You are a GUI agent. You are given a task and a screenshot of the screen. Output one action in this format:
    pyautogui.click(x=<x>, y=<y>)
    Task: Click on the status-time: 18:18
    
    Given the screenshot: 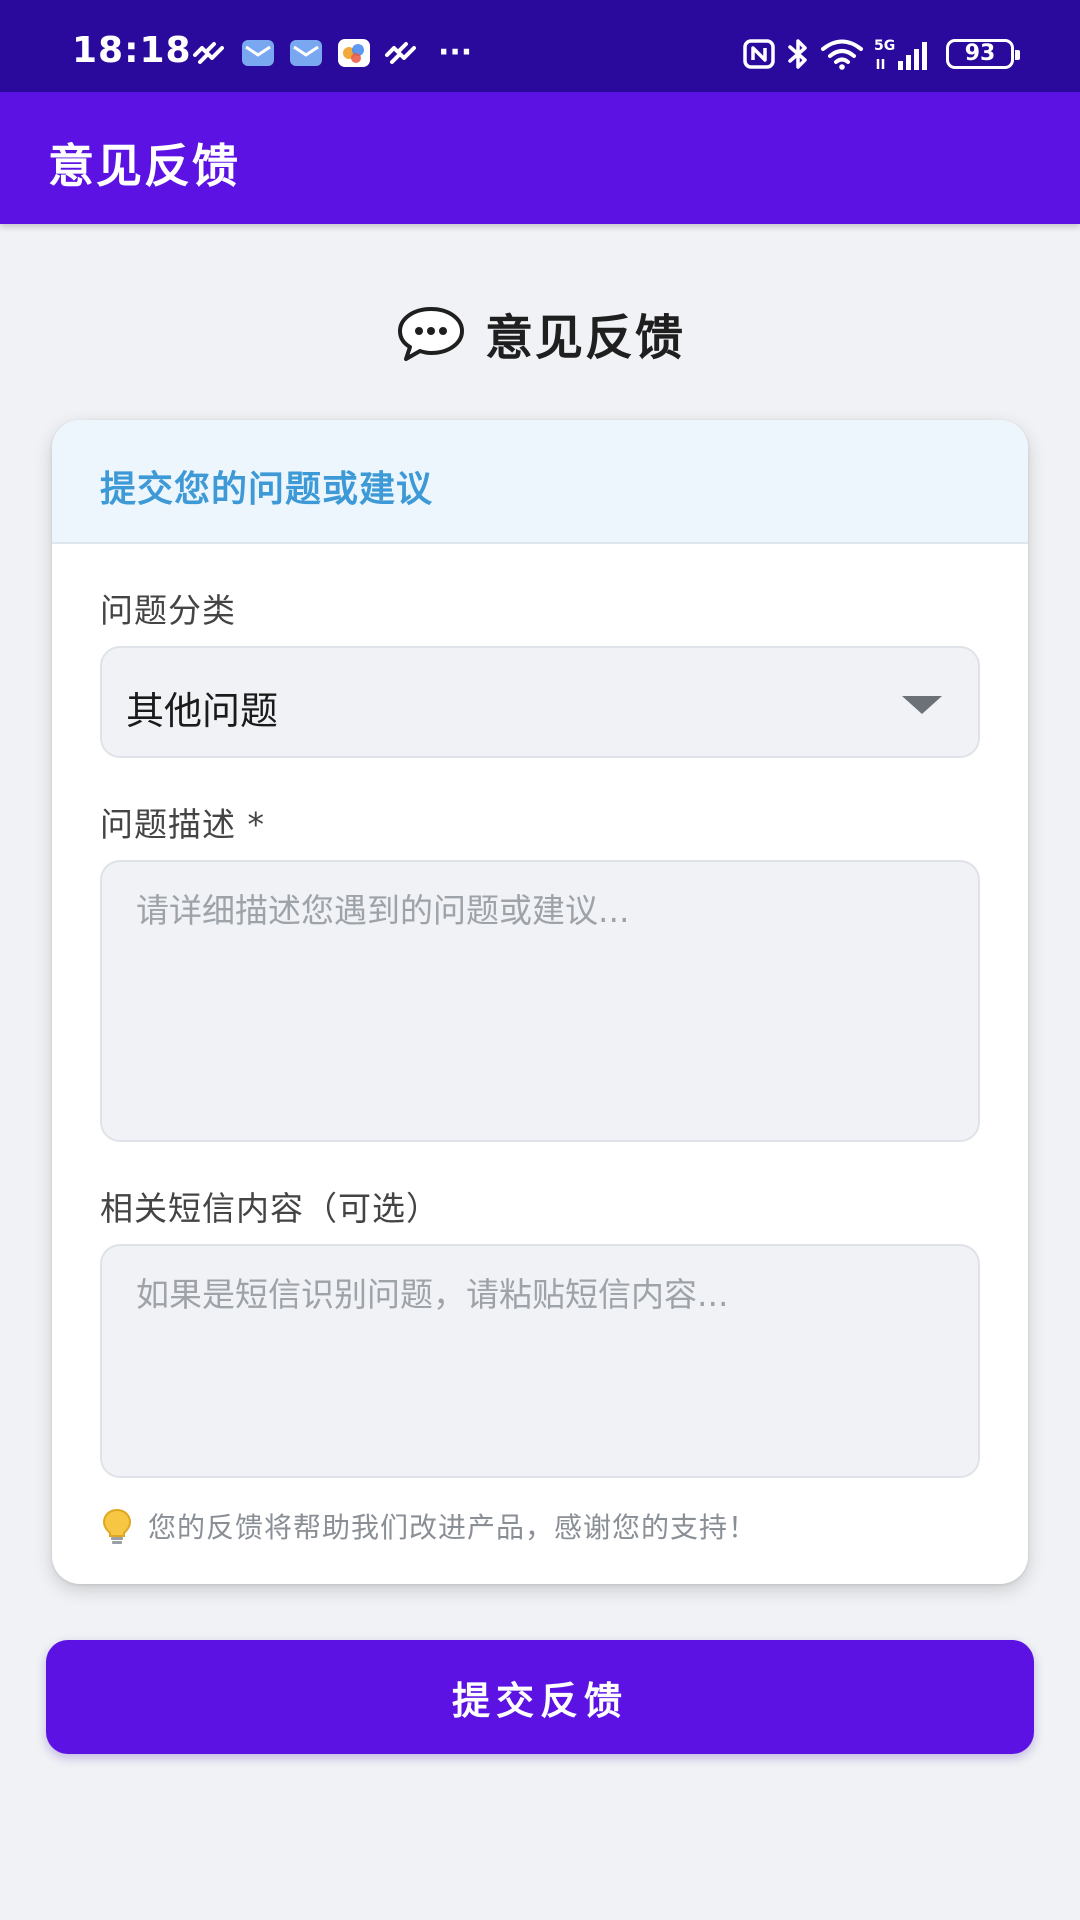 What is the action you would take?
    pyautogui.click(x=132, y=50)
    